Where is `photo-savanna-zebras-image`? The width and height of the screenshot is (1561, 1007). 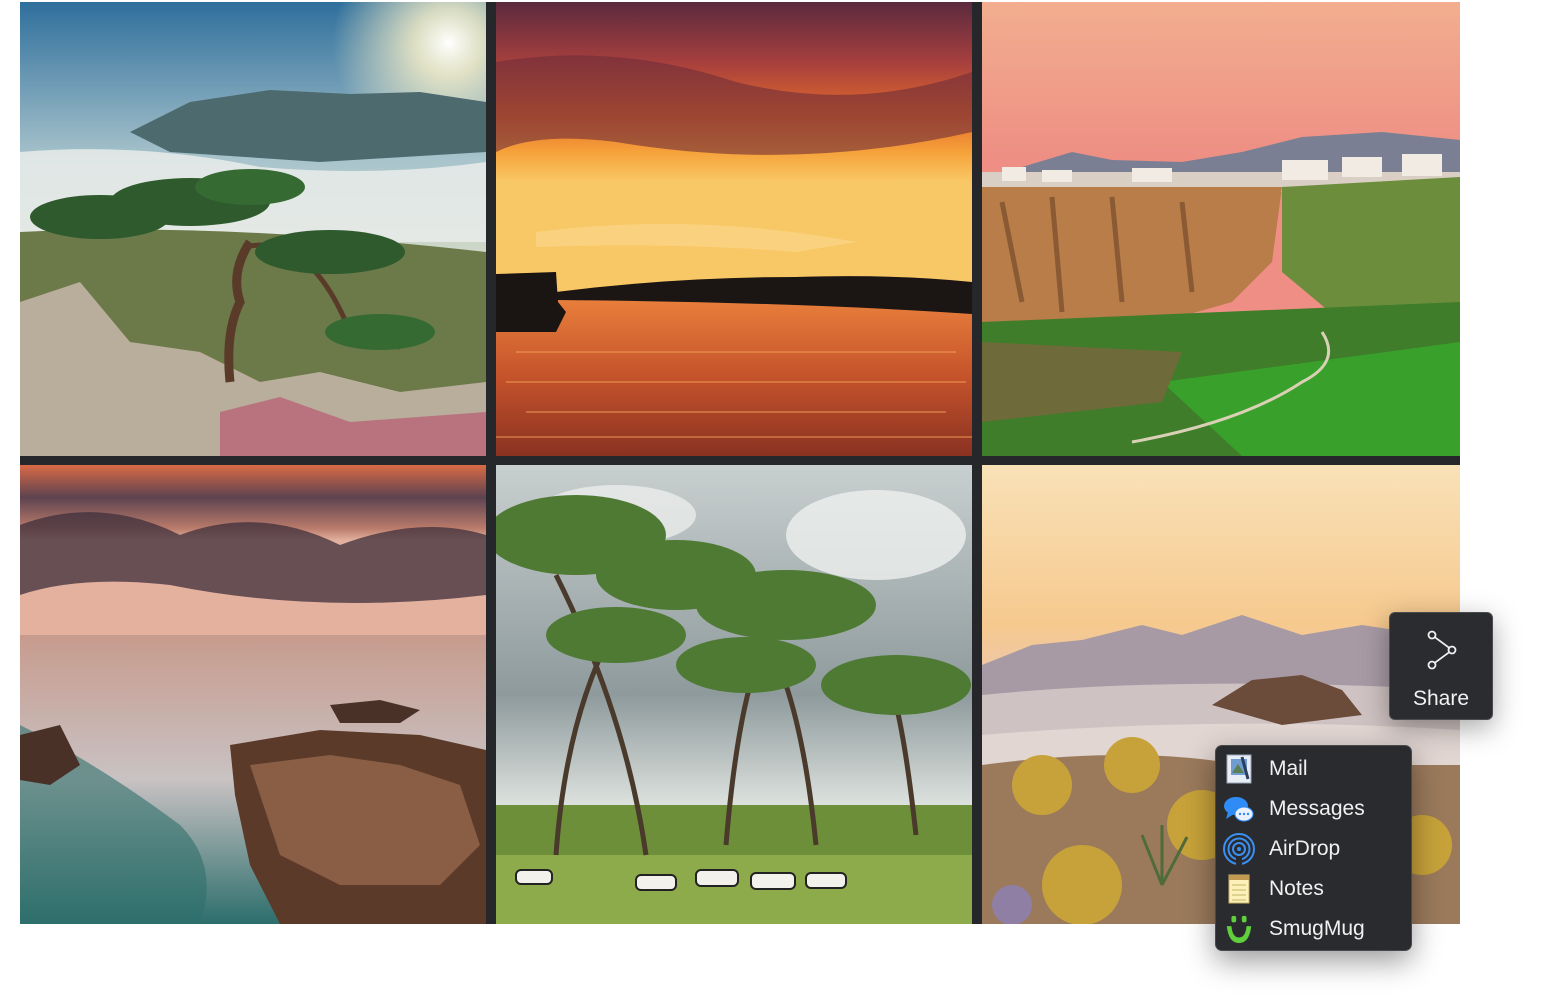
photo-savanna-zebras-image is located at coordinates (734, 694).